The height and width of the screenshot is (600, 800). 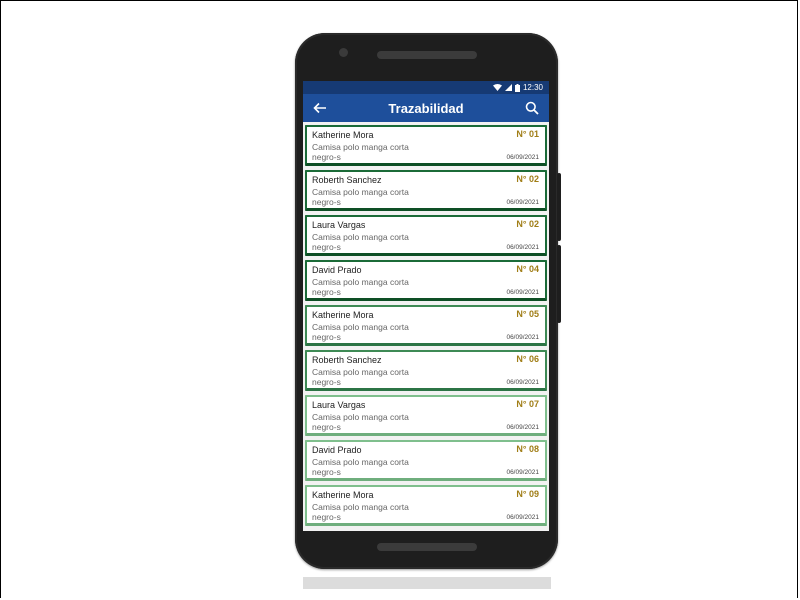 What do you see at coordinates (426, 87) in the screenshot?
I see `status-bar: 12:30` at bounding box center [426, 87].